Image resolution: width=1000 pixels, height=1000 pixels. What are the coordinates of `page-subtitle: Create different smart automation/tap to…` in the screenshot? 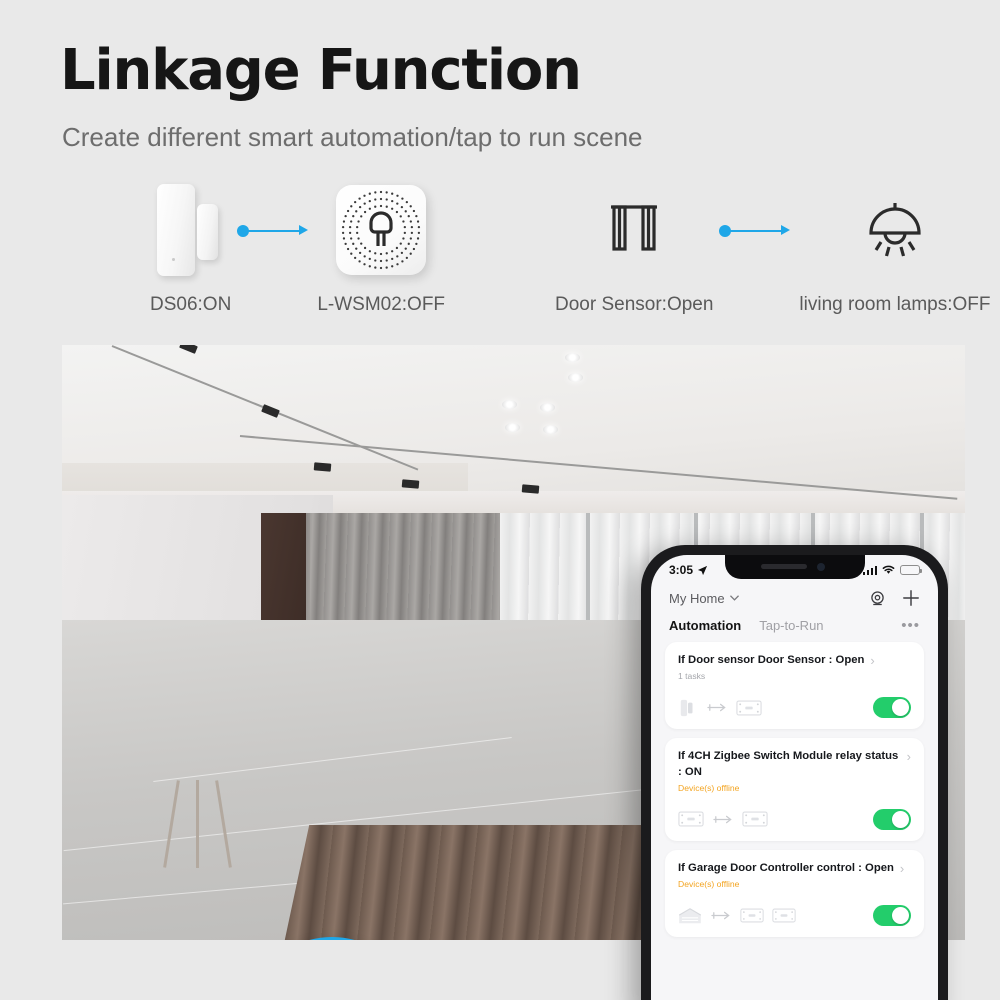 It's located at (352, 137).